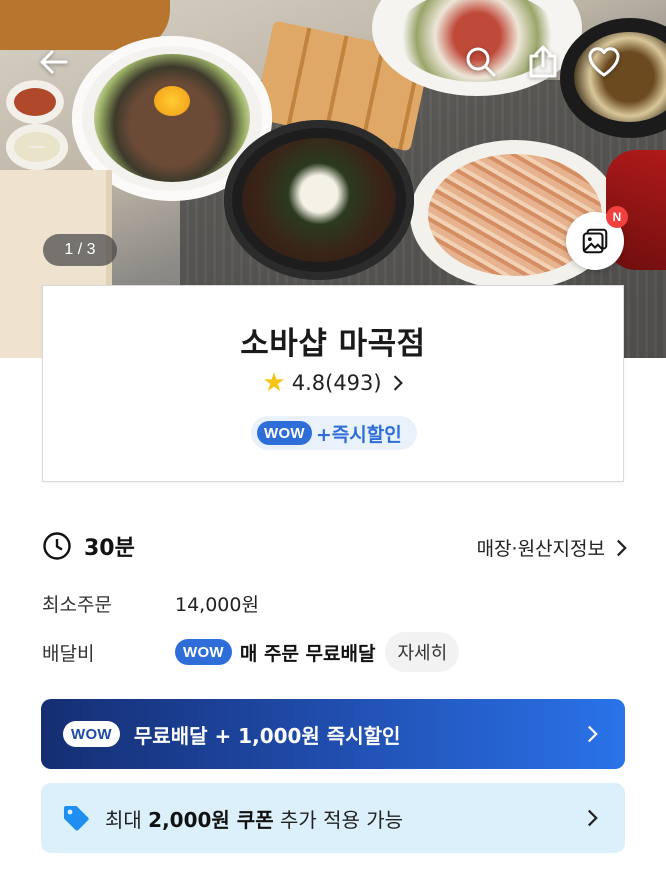 The width and height of the screenshot is (666, 873). Describe the element at coordinates (76, 818) in the screenshot. I see `tag-icon` at that location.